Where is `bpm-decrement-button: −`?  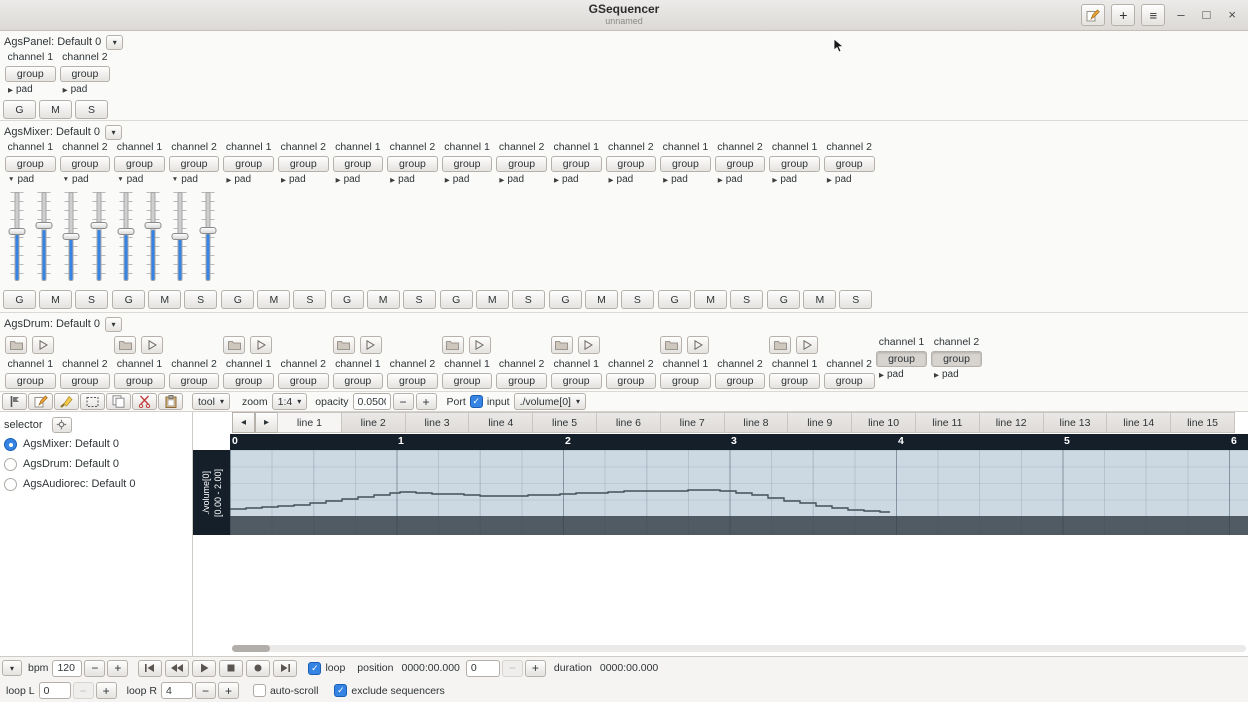
bpm-decrement-button: − is located at coordinates (95, 668).